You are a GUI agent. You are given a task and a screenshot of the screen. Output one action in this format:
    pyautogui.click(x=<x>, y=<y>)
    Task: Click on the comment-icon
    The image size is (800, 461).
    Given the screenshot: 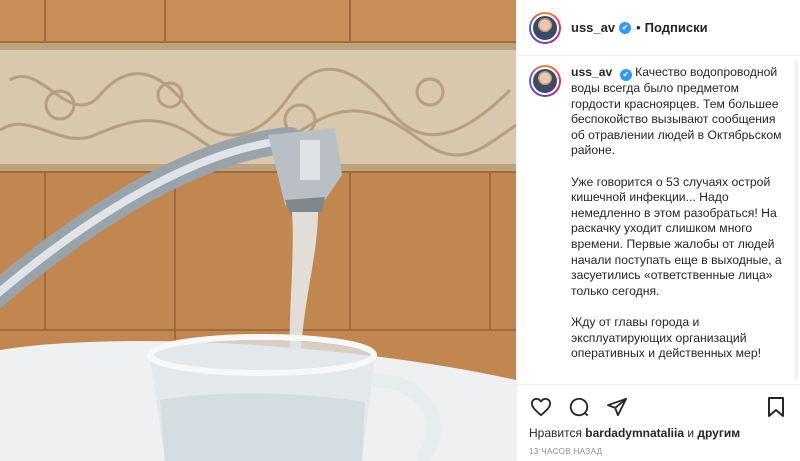 What is the action you would take?
    pyautogui.click(x=579, y=407)
    